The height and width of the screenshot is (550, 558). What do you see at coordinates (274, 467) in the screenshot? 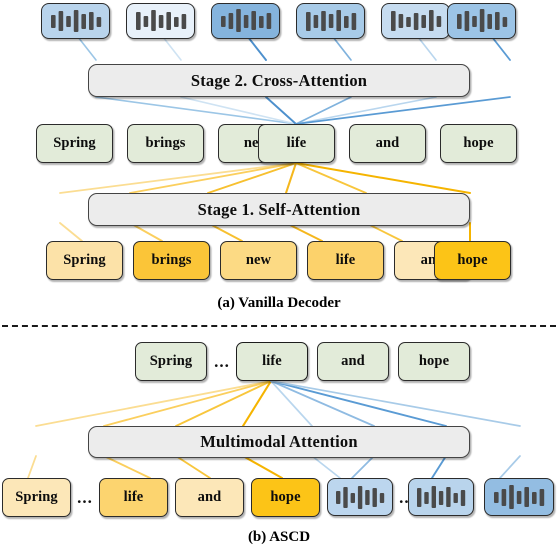
I see `panel-b-attention-to-bottom` at bounding box center [274, 467].